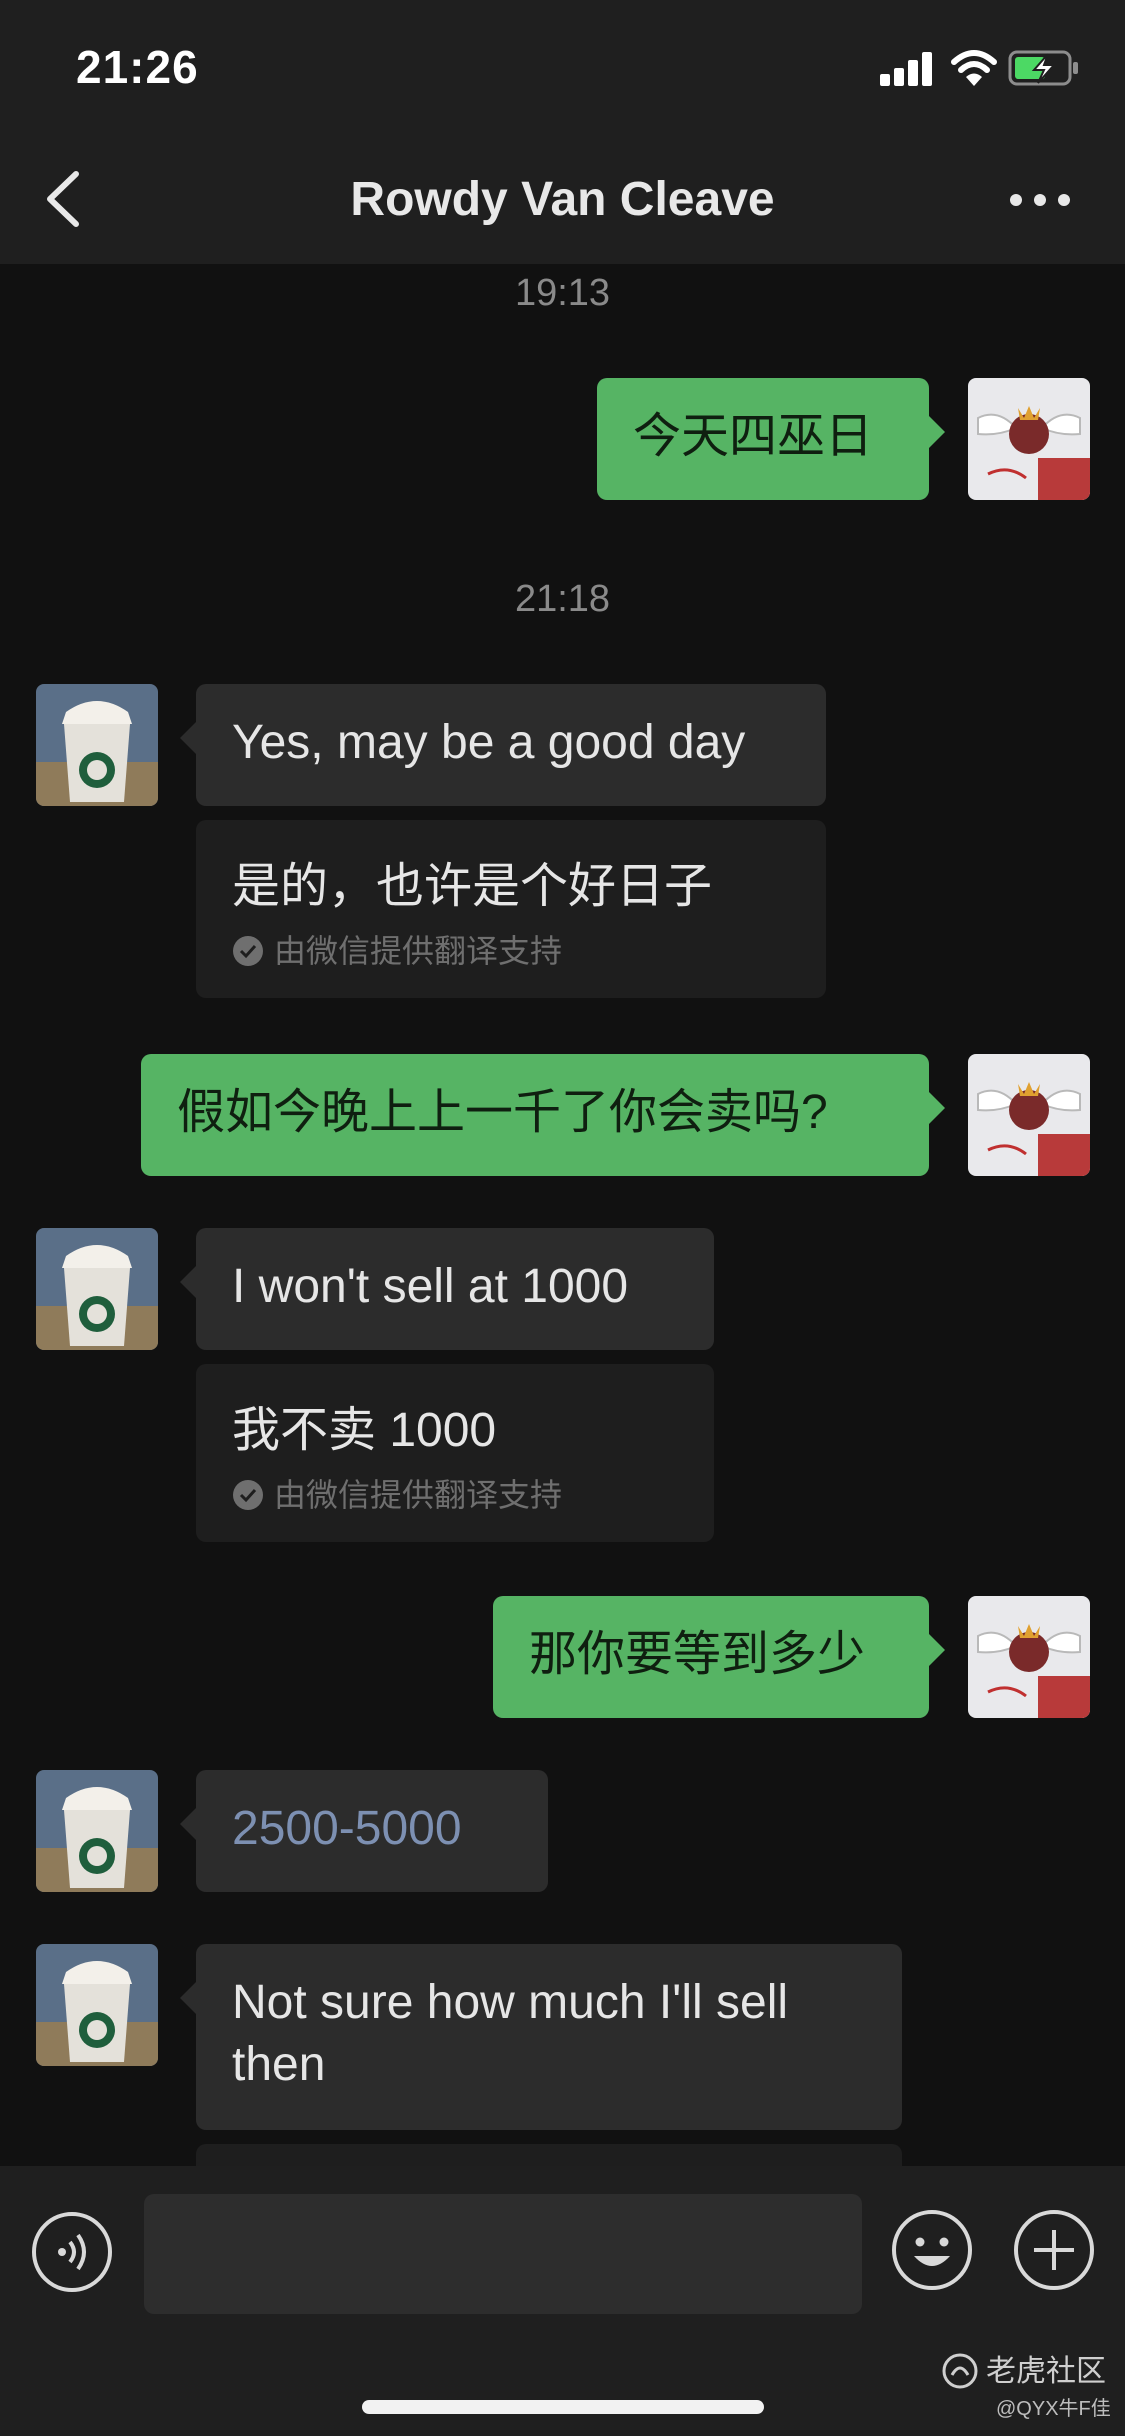 The width and height of the screenshot is (1125, 2436). I want to click on message-text: 今天四巫日, so click(753, 436).